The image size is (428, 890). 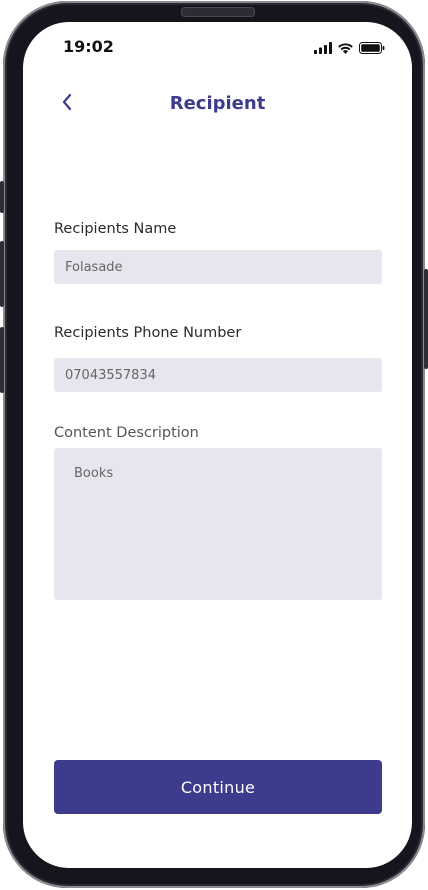 What do you see at coordinates (372, 48) in the screenshot?
I see `battery-icon` at bounding box center [372, 48].